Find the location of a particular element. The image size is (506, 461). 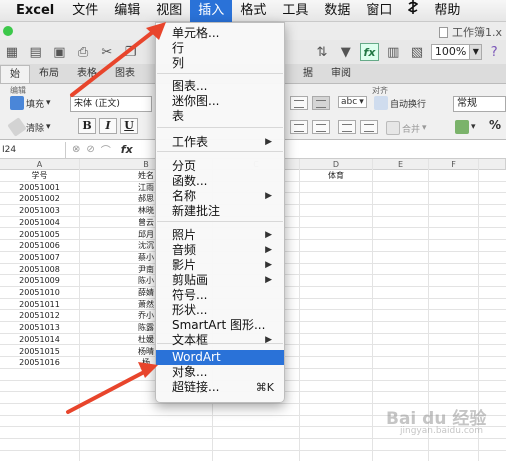

open-folder-icon: ▤ is located at coordinates (36, 52).